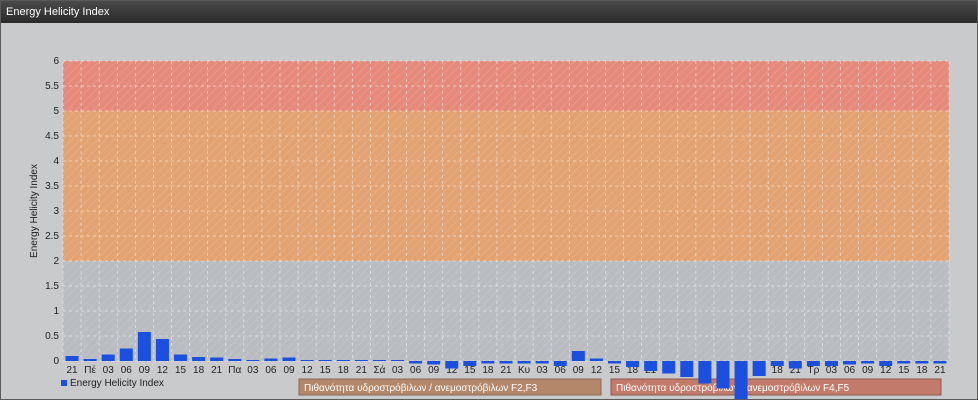  I want to click on legend-label: Energy Helicity Index, so click(117, 383).